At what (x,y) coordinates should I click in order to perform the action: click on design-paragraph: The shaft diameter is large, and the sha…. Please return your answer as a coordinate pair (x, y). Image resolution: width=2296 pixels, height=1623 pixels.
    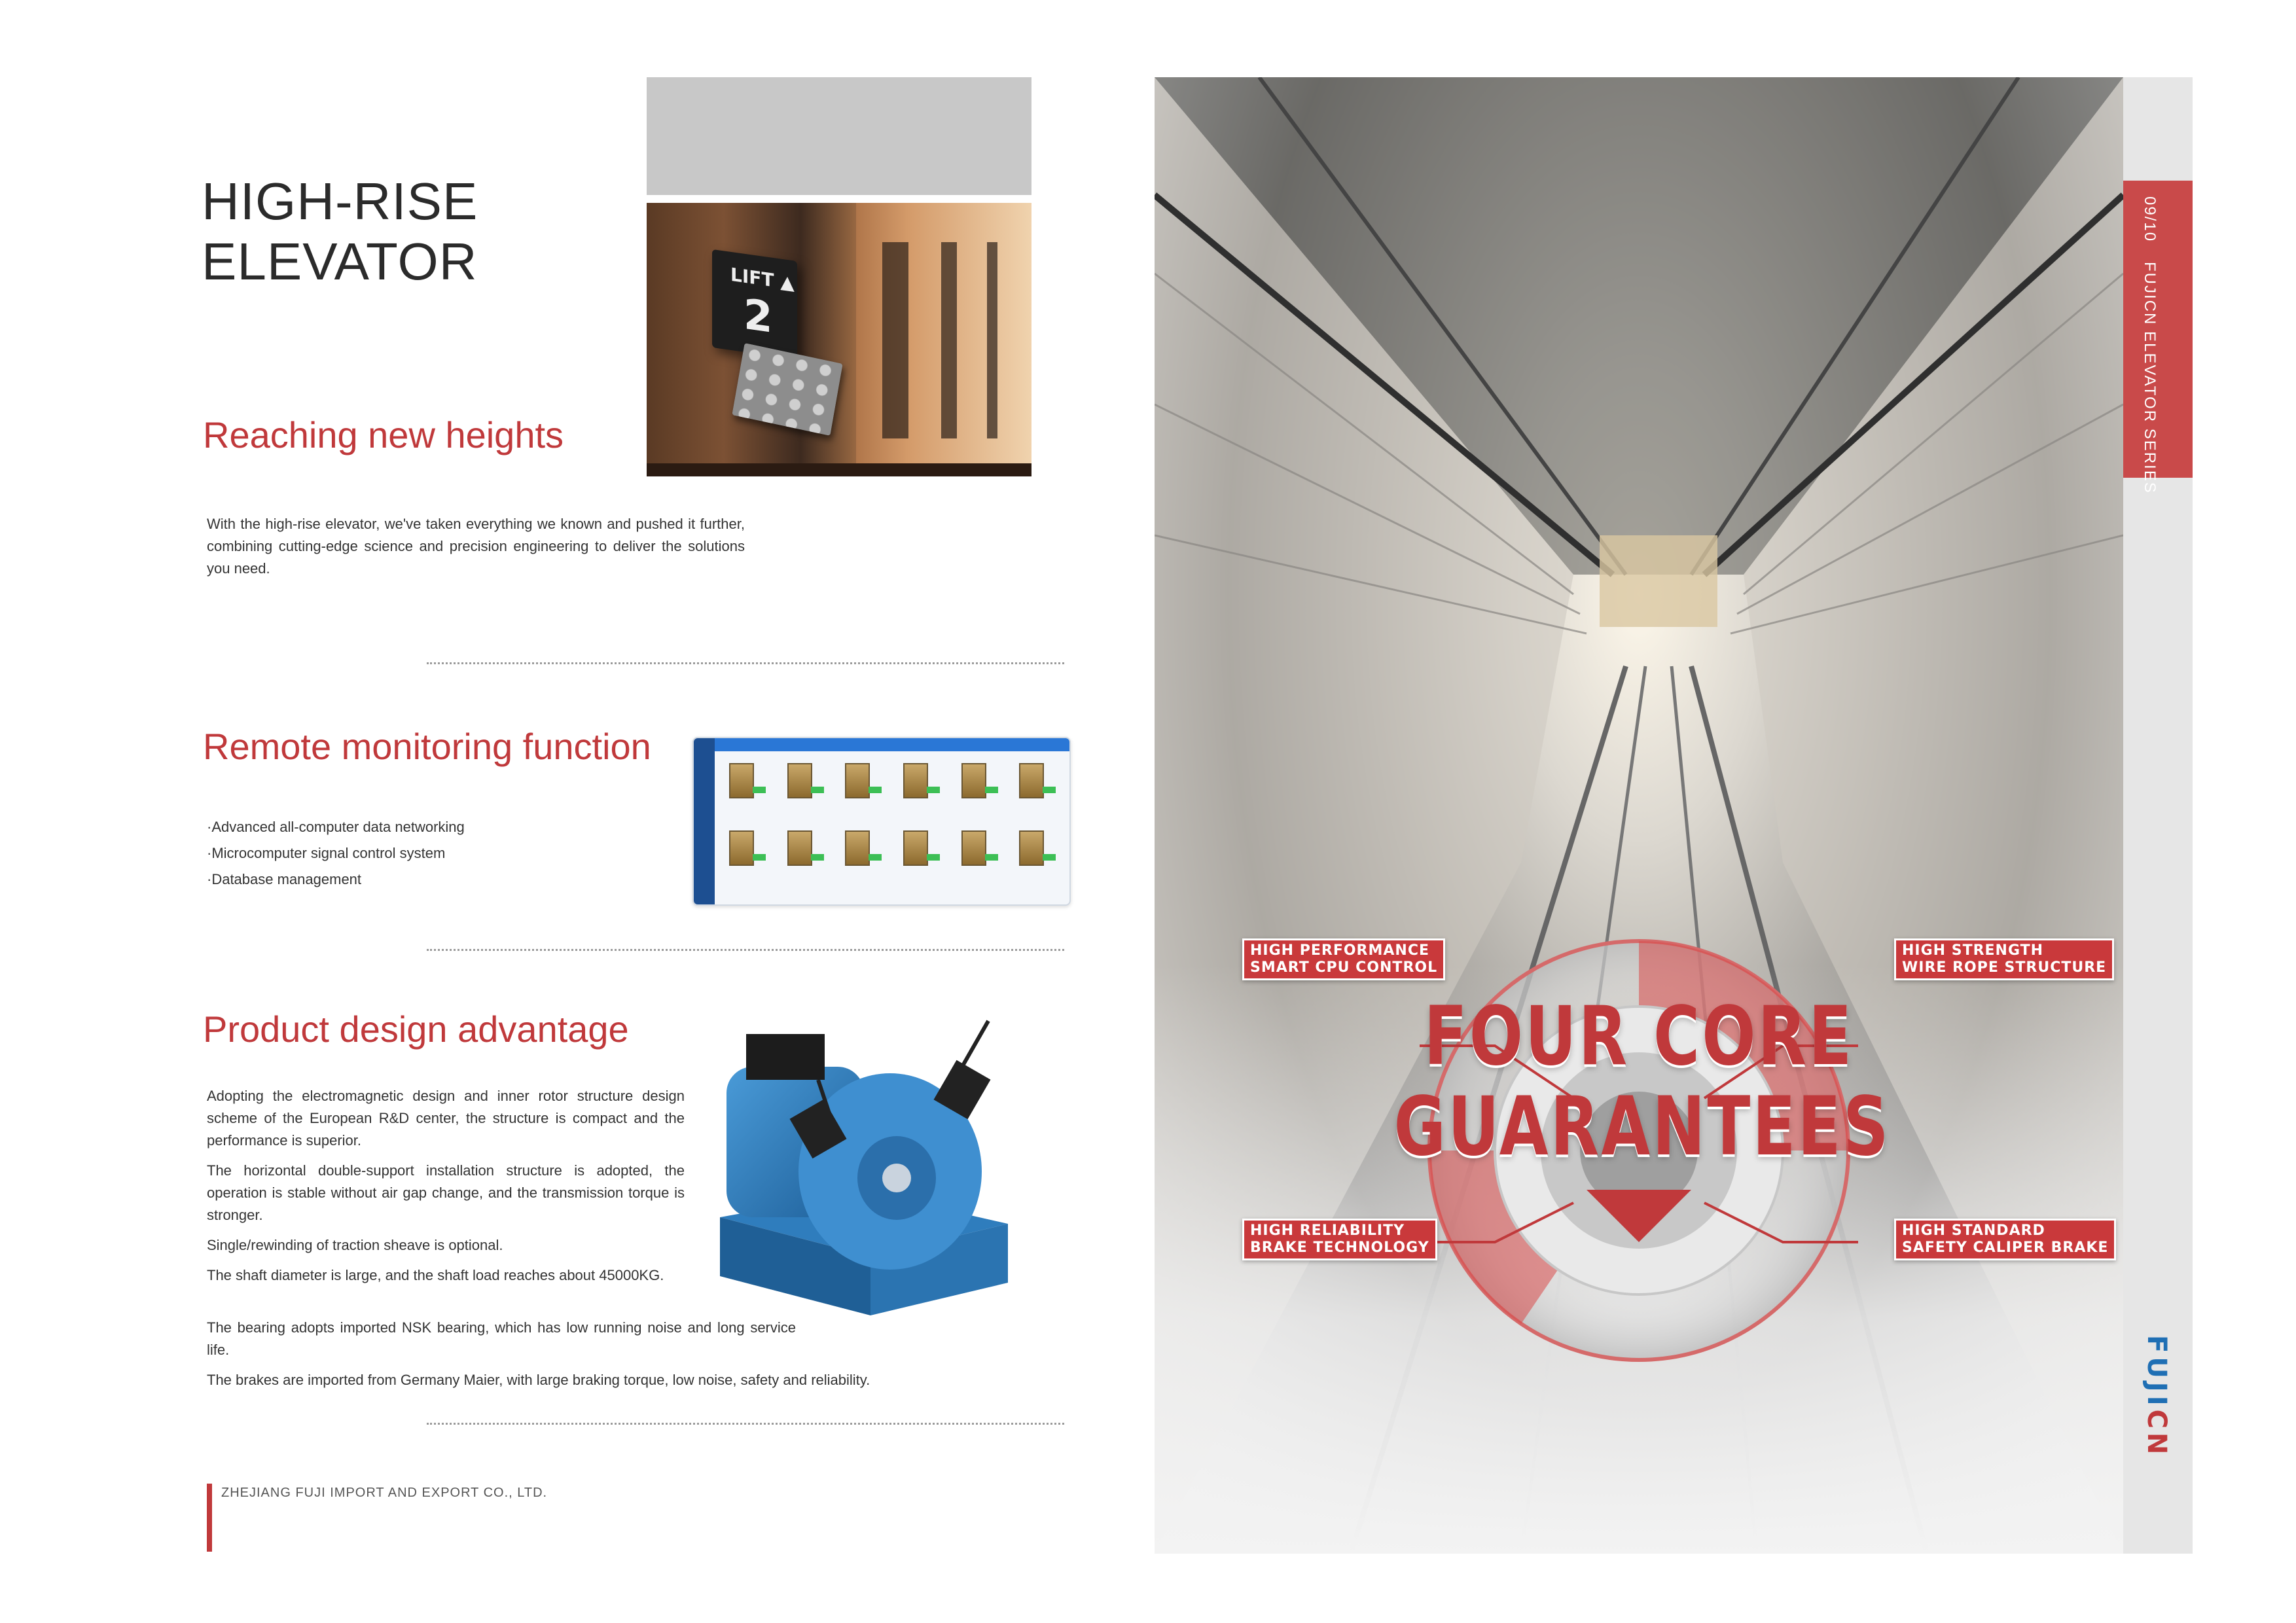
    Looking at the image, I should click on (435, 1275).